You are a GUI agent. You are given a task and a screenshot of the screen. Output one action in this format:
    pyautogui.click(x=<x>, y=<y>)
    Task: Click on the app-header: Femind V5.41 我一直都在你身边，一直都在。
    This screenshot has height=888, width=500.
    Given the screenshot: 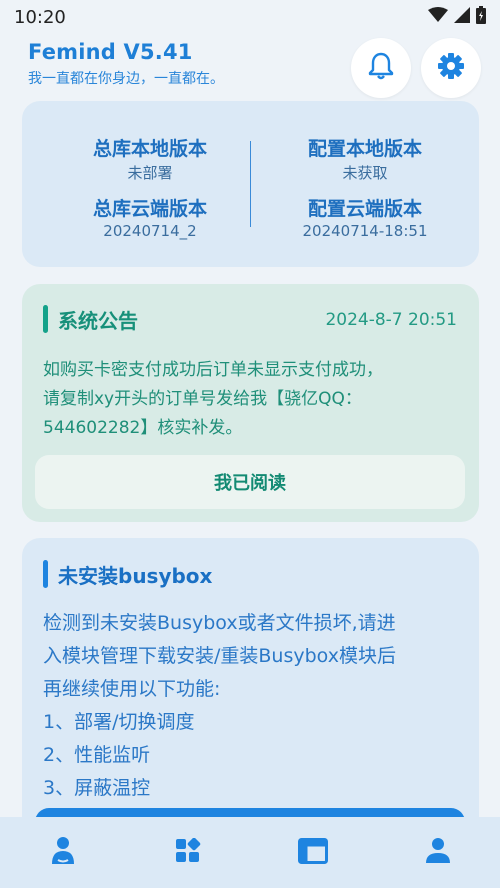 What is the action you would take?
    pyautogui.click(x=188, y=64)
    